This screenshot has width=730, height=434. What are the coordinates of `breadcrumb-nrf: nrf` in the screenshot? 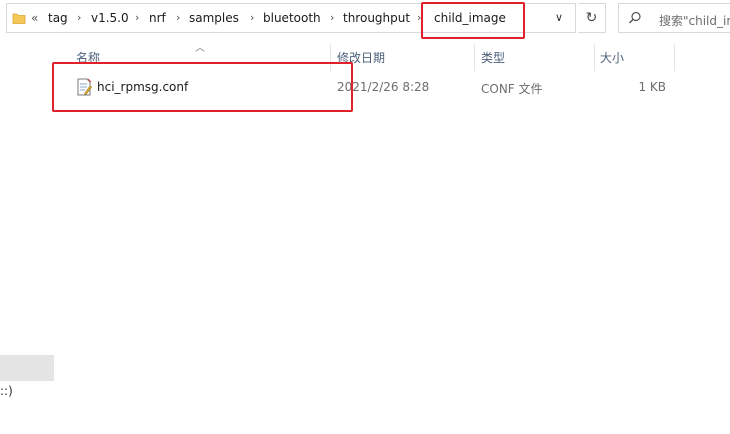 It's located at (157, 18).